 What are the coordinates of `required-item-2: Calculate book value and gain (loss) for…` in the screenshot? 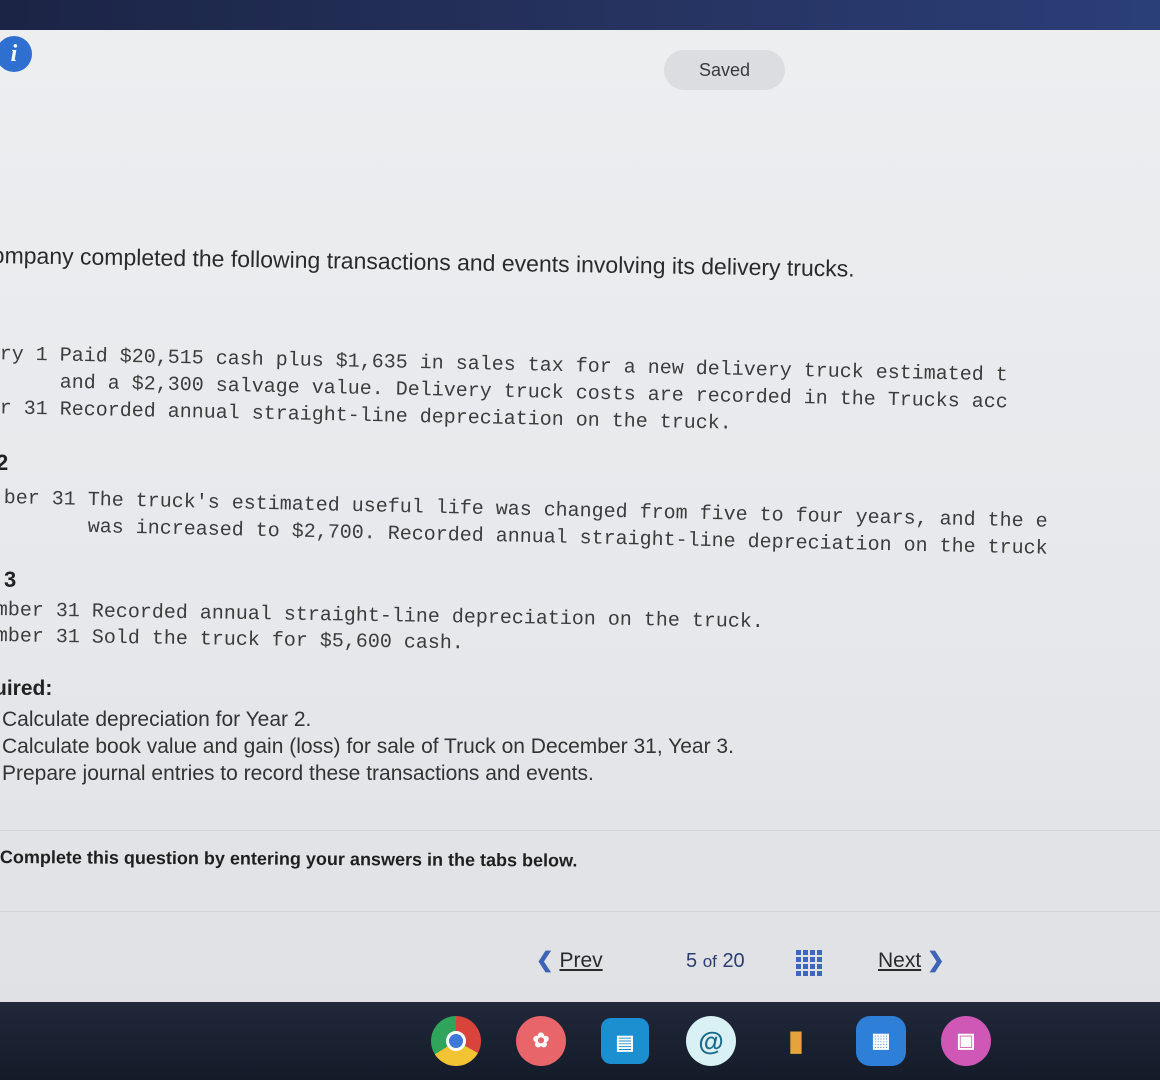 It's located at (368, 746).